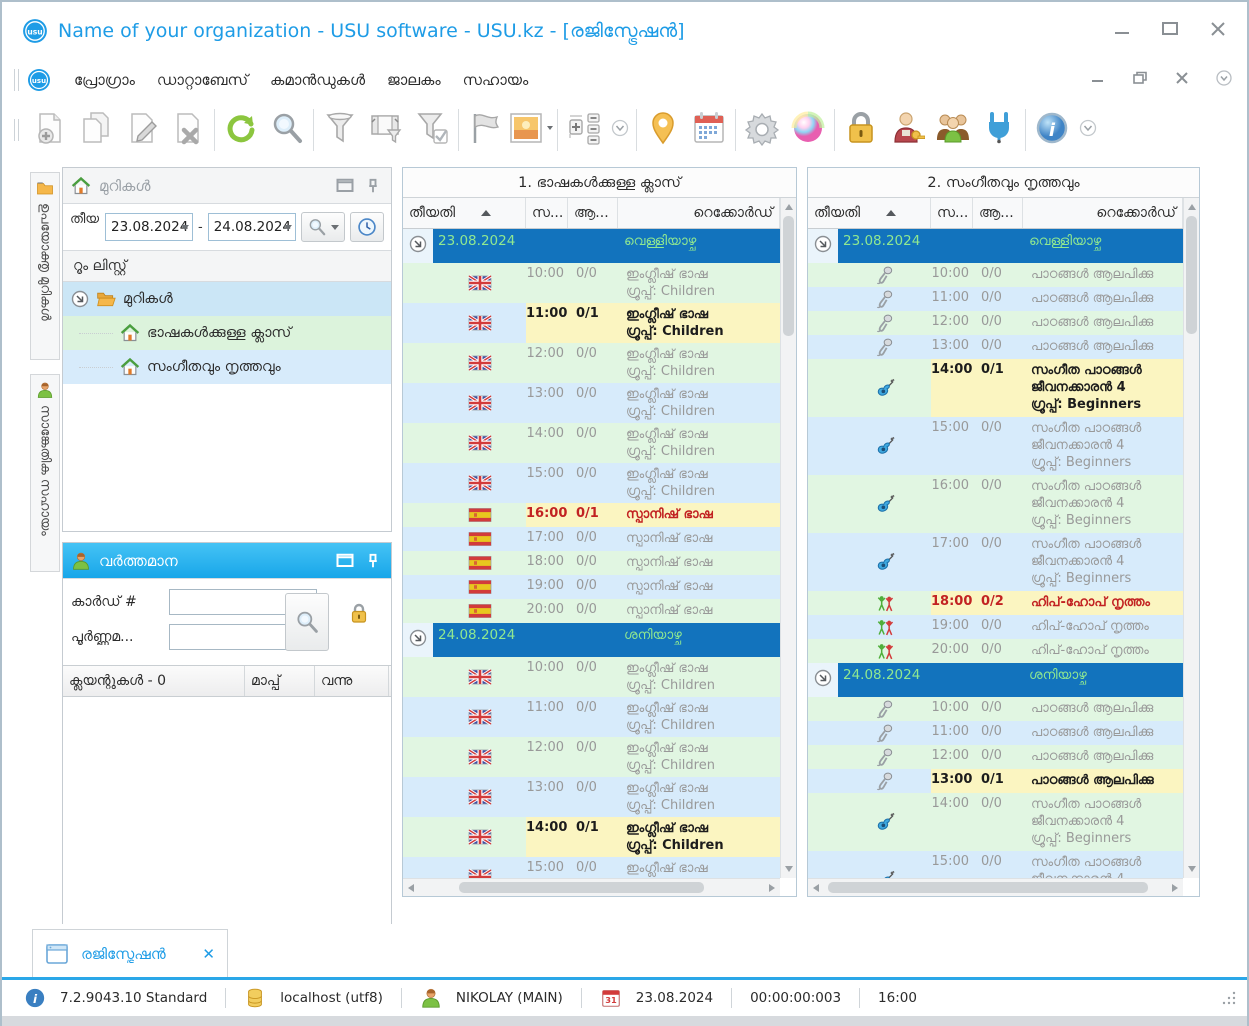 The width and height of the screenshot is (1249, 1026). What do you see at coordinates (1218, 29) in the screenshot?
I see `close-button` at bounding box center [1218, 29].